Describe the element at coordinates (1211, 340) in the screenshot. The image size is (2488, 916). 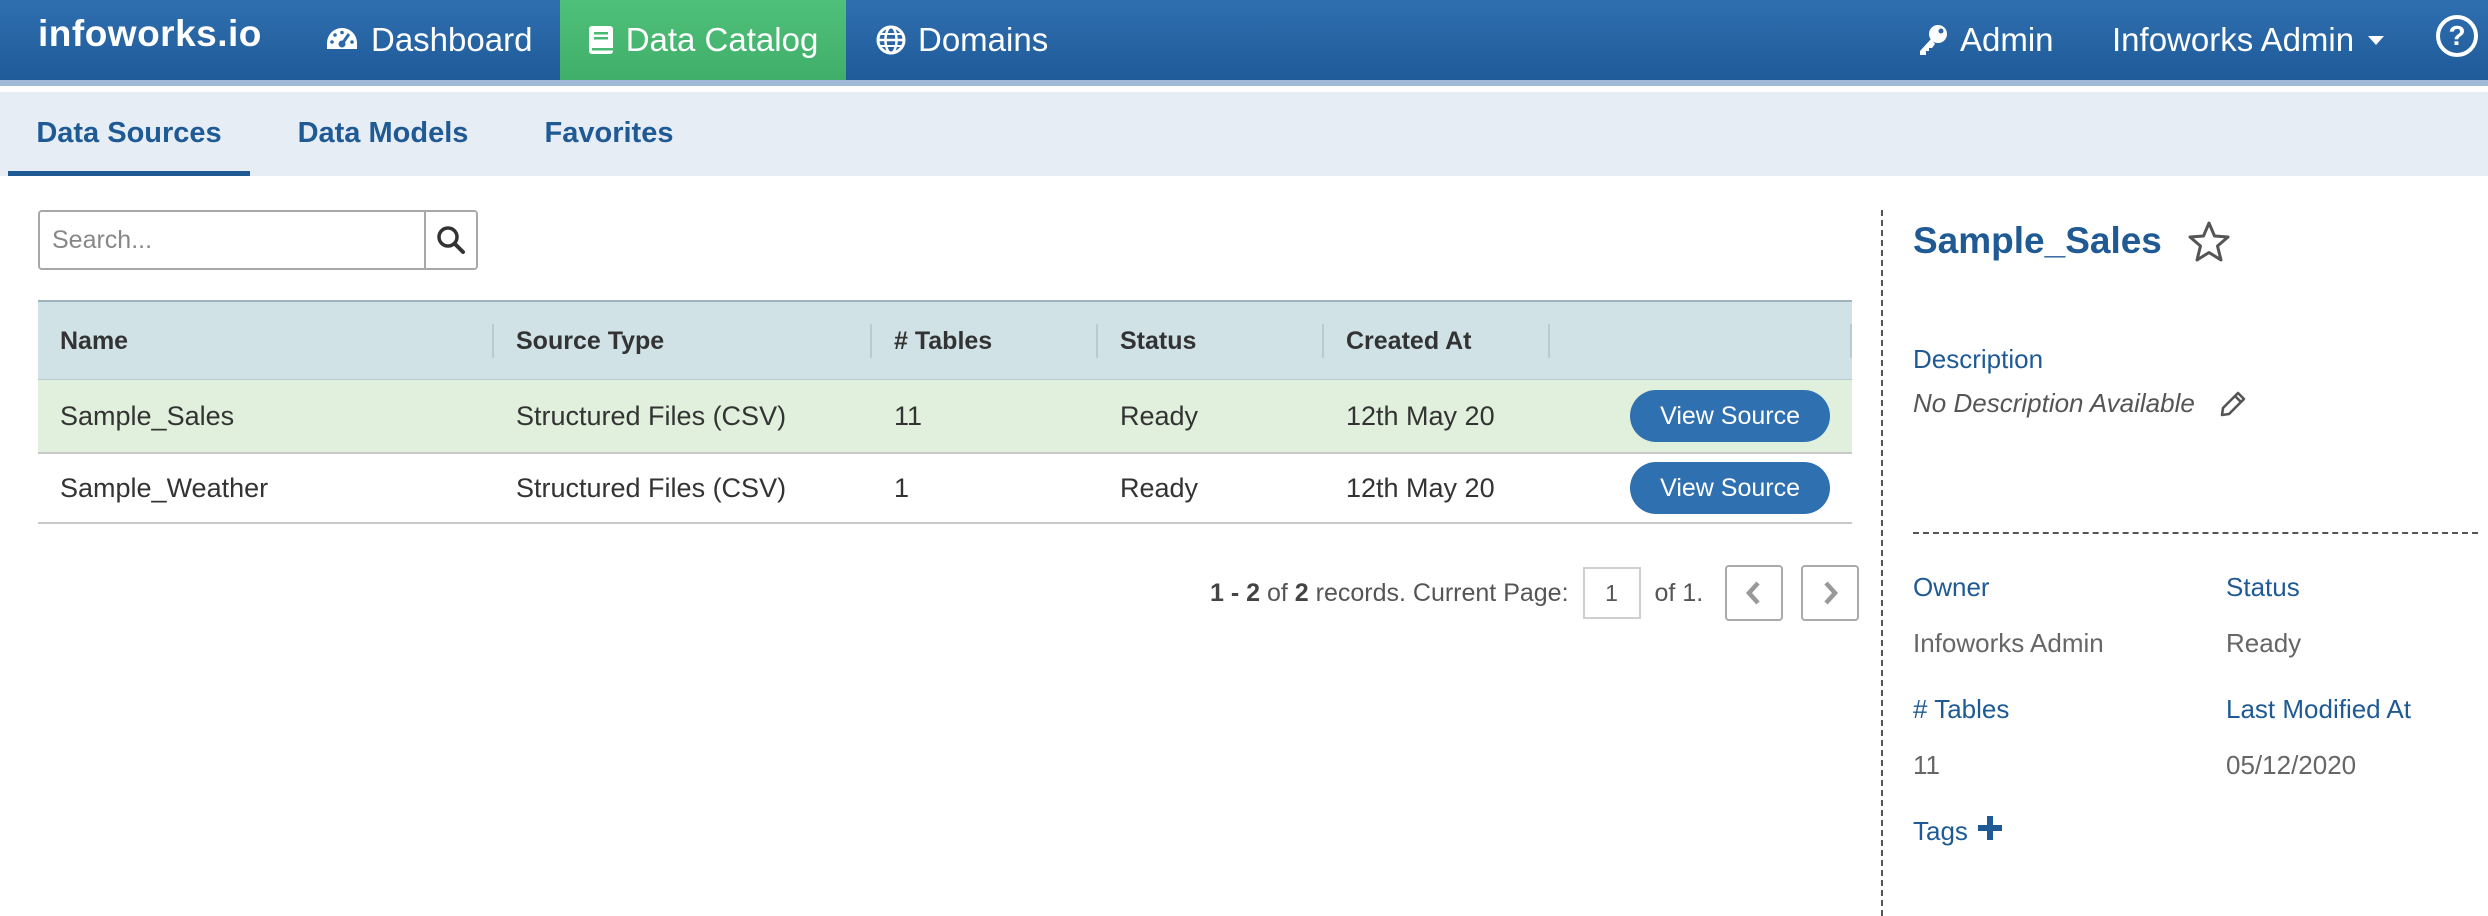
I see `column-header-status: Status` at that location.